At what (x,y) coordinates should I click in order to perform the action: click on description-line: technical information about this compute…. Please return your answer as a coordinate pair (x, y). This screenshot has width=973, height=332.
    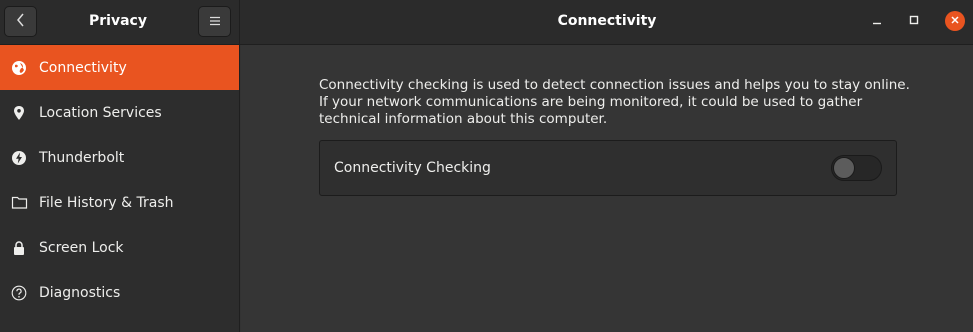
    Looking at the image, I should click on (463, 119).